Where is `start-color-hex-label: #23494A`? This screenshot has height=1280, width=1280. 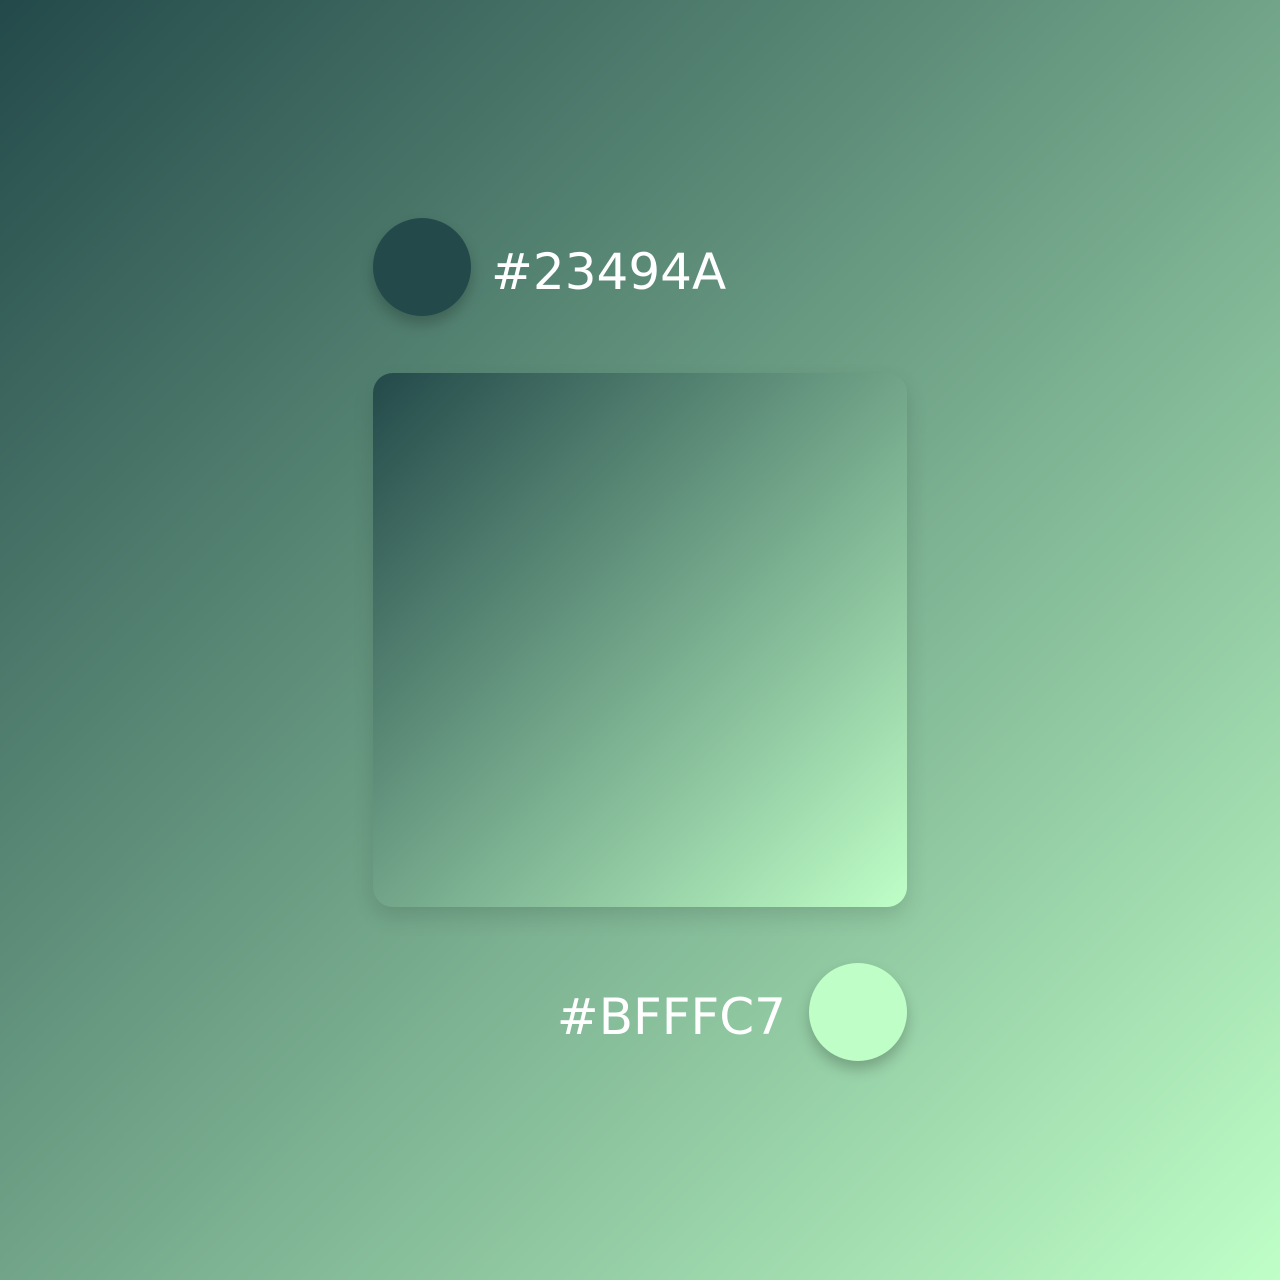 start-color-hex-label: #23494A is located at coordinates (609, 272).